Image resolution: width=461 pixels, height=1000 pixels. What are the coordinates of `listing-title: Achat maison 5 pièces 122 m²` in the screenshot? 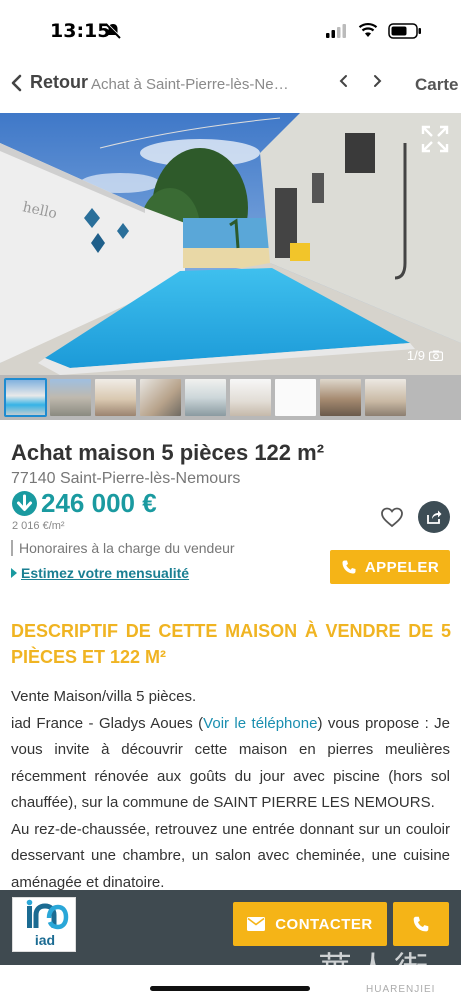 It's located at (168, 452).